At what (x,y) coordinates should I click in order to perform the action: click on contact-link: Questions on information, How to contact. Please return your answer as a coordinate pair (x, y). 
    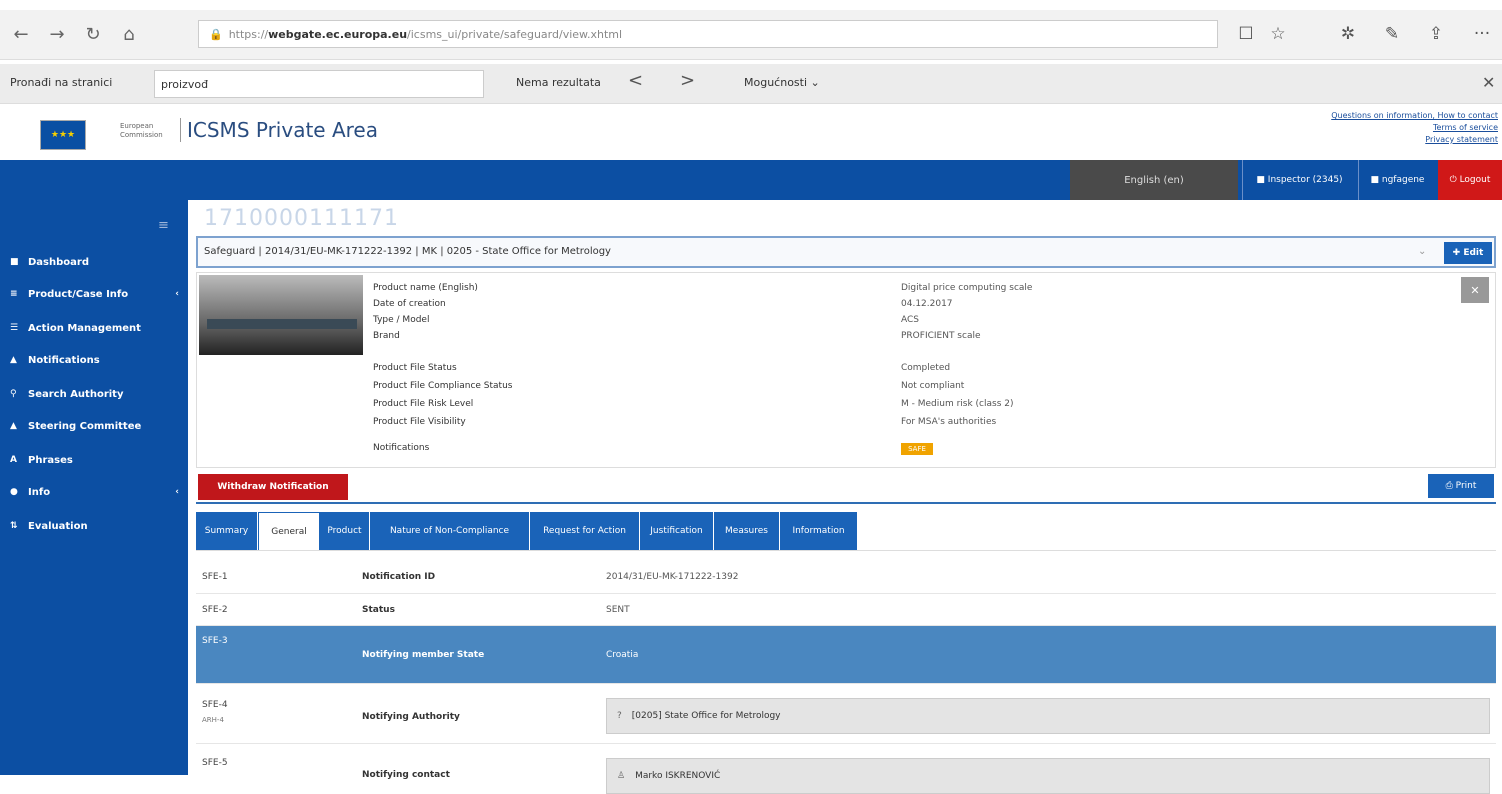
    Looking at the image, I should click on (1414, 116).